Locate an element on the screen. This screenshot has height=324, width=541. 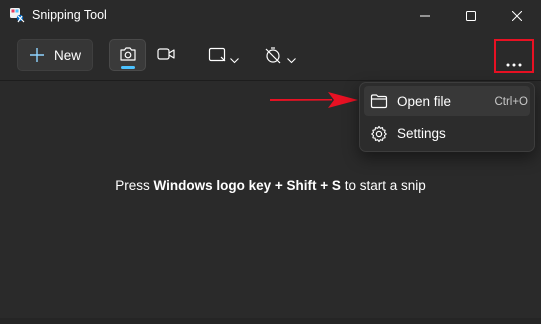
snipping-tool-app-icon is located at coordinates (17, 15).